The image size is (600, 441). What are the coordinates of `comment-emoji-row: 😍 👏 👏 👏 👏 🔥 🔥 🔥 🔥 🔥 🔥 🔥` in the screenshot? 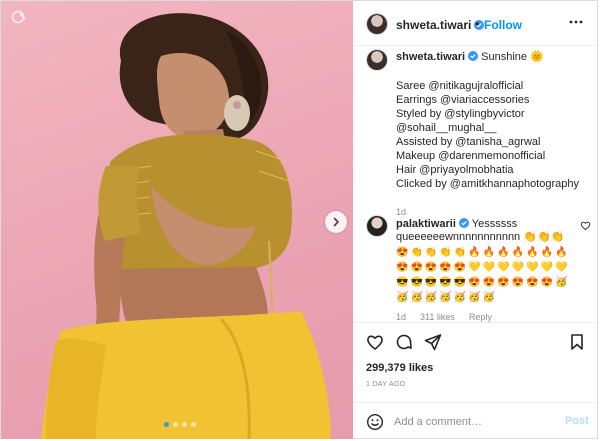 It's located at (488, 253).